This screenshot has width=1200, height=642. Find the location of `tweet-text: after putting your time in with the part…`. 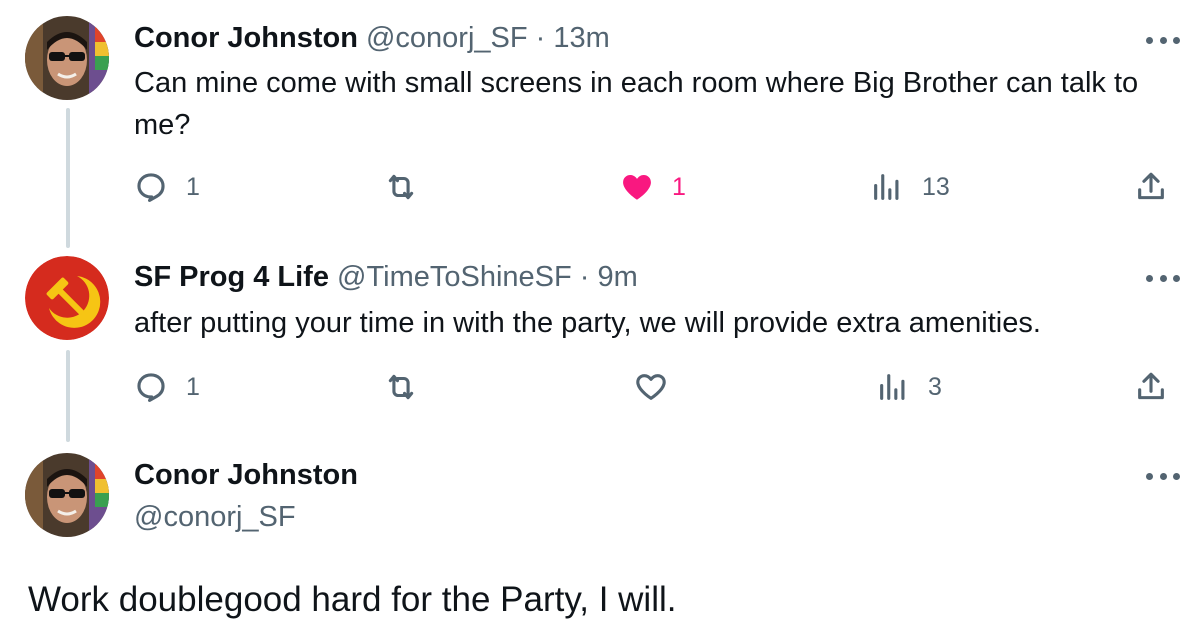

tweet-text: after putting your time in with the part… is located at coordinates (587, 323).